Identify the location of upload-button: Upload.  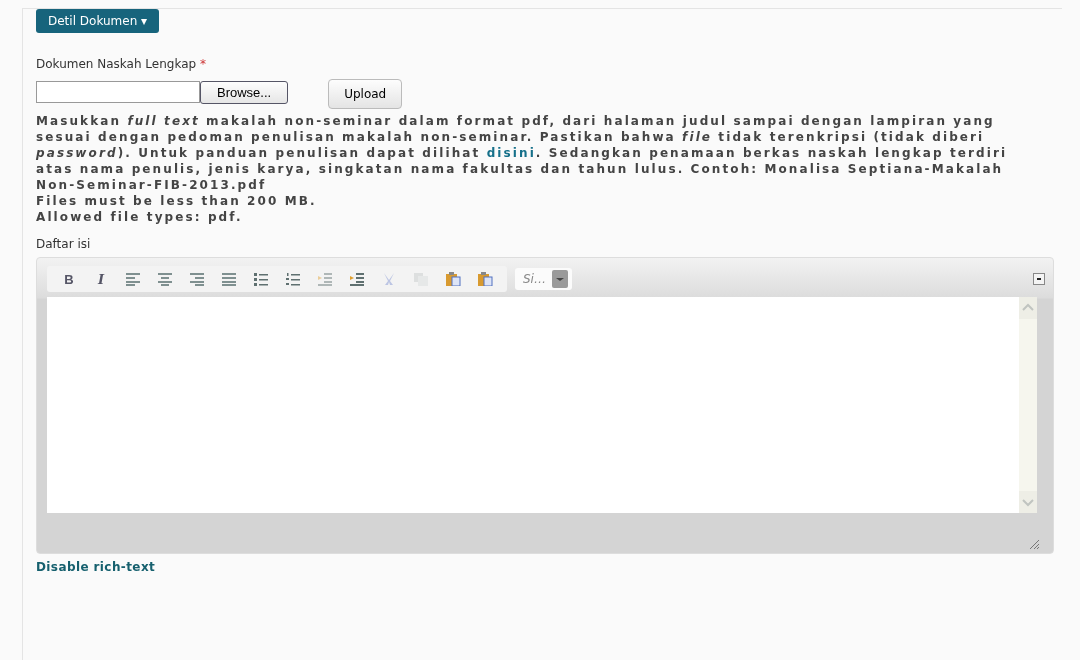
(365, 94).